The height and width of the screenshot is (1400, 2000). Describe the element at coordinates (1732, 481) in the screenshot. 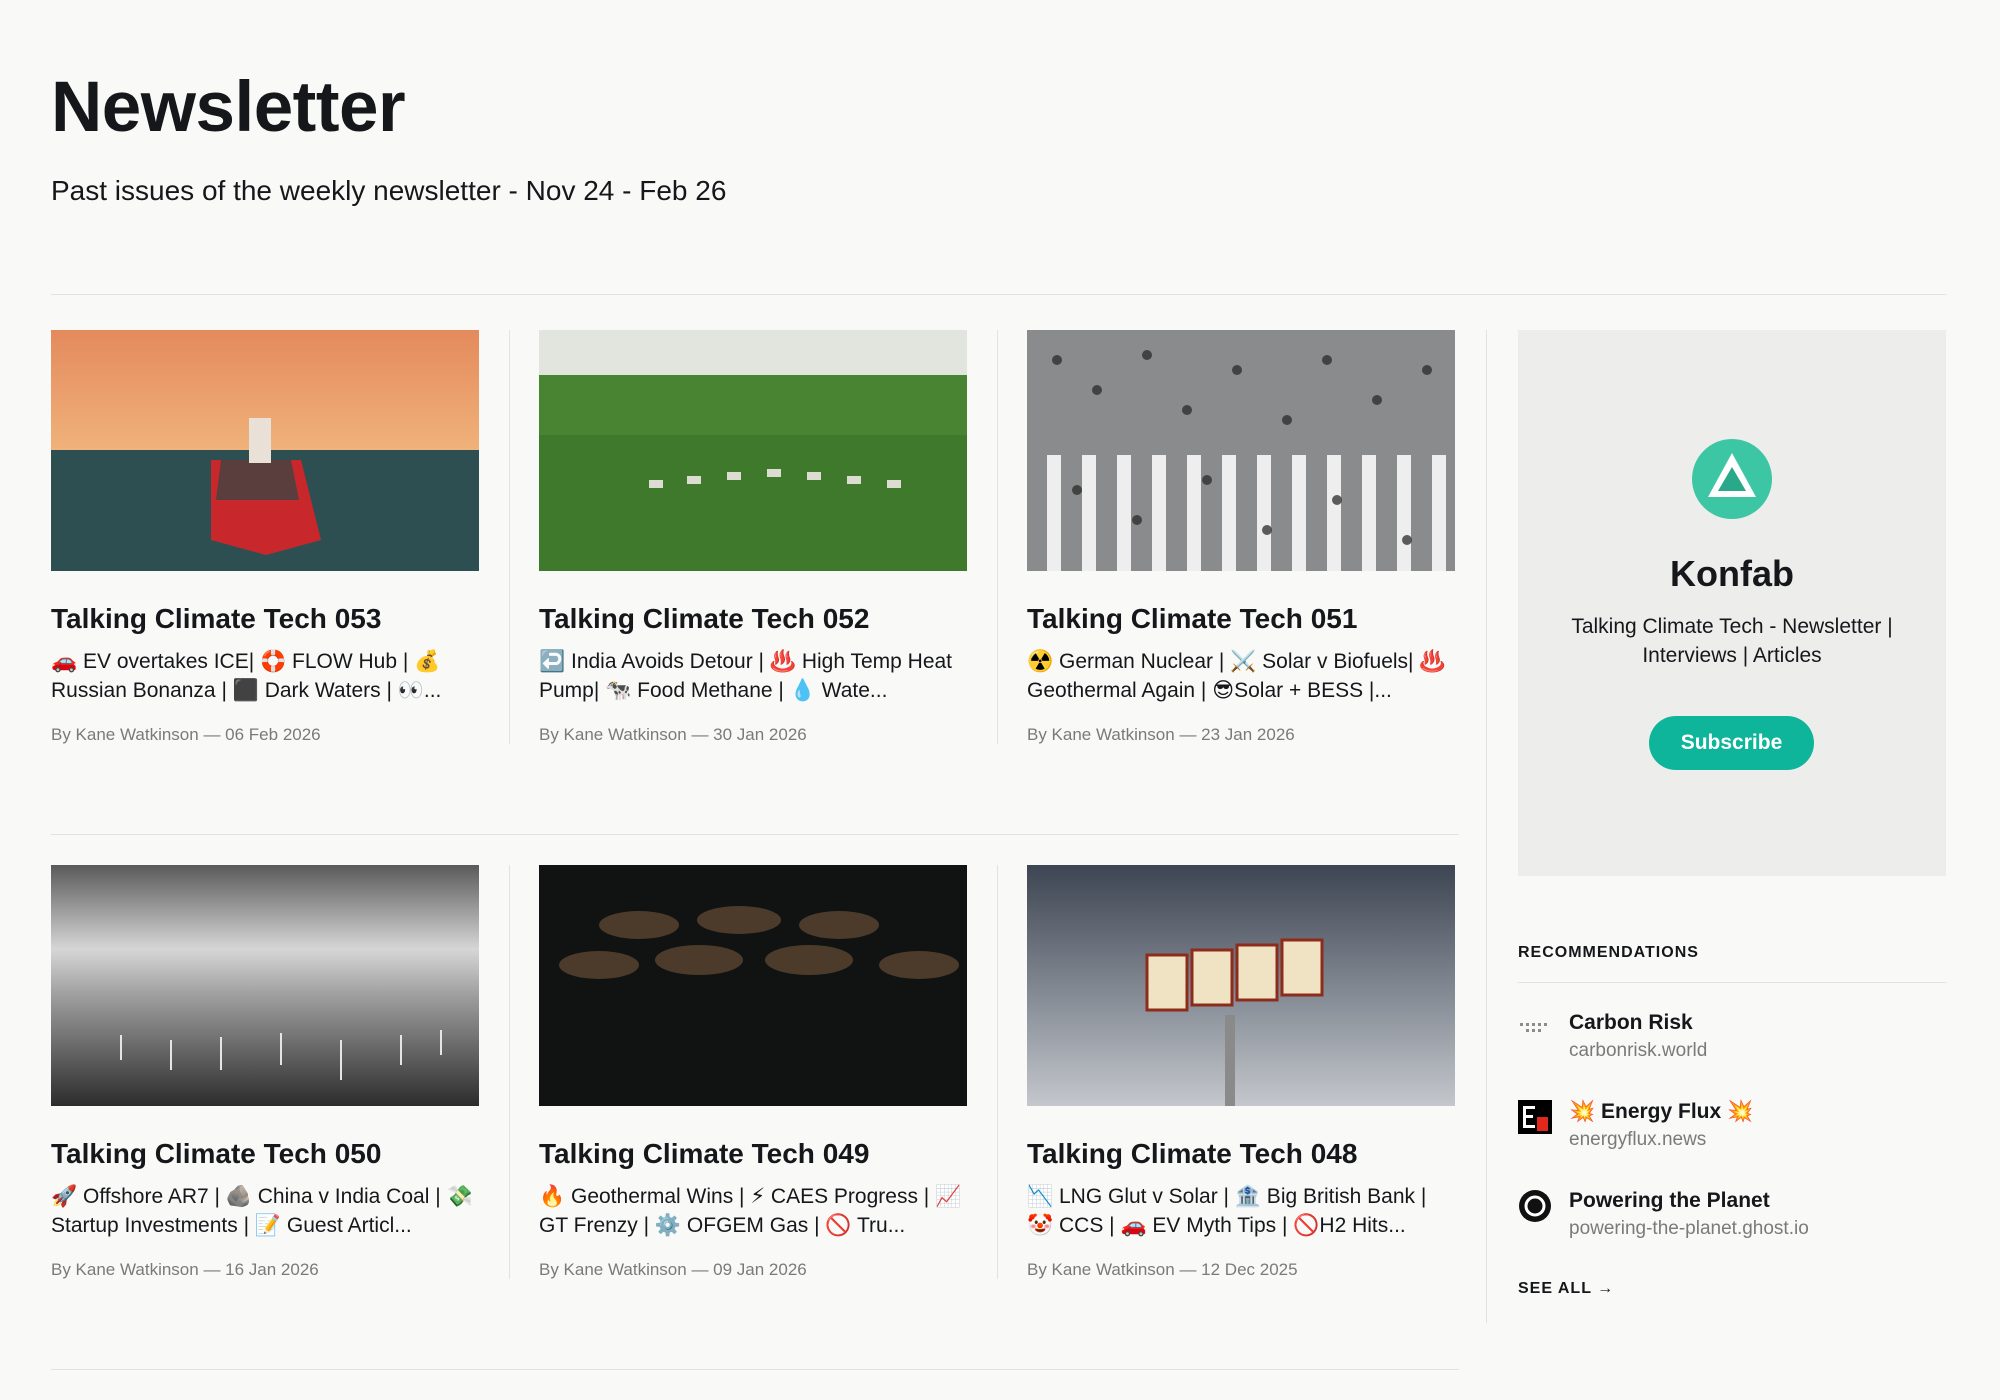

I see `konfab-logo-icon` at that location.